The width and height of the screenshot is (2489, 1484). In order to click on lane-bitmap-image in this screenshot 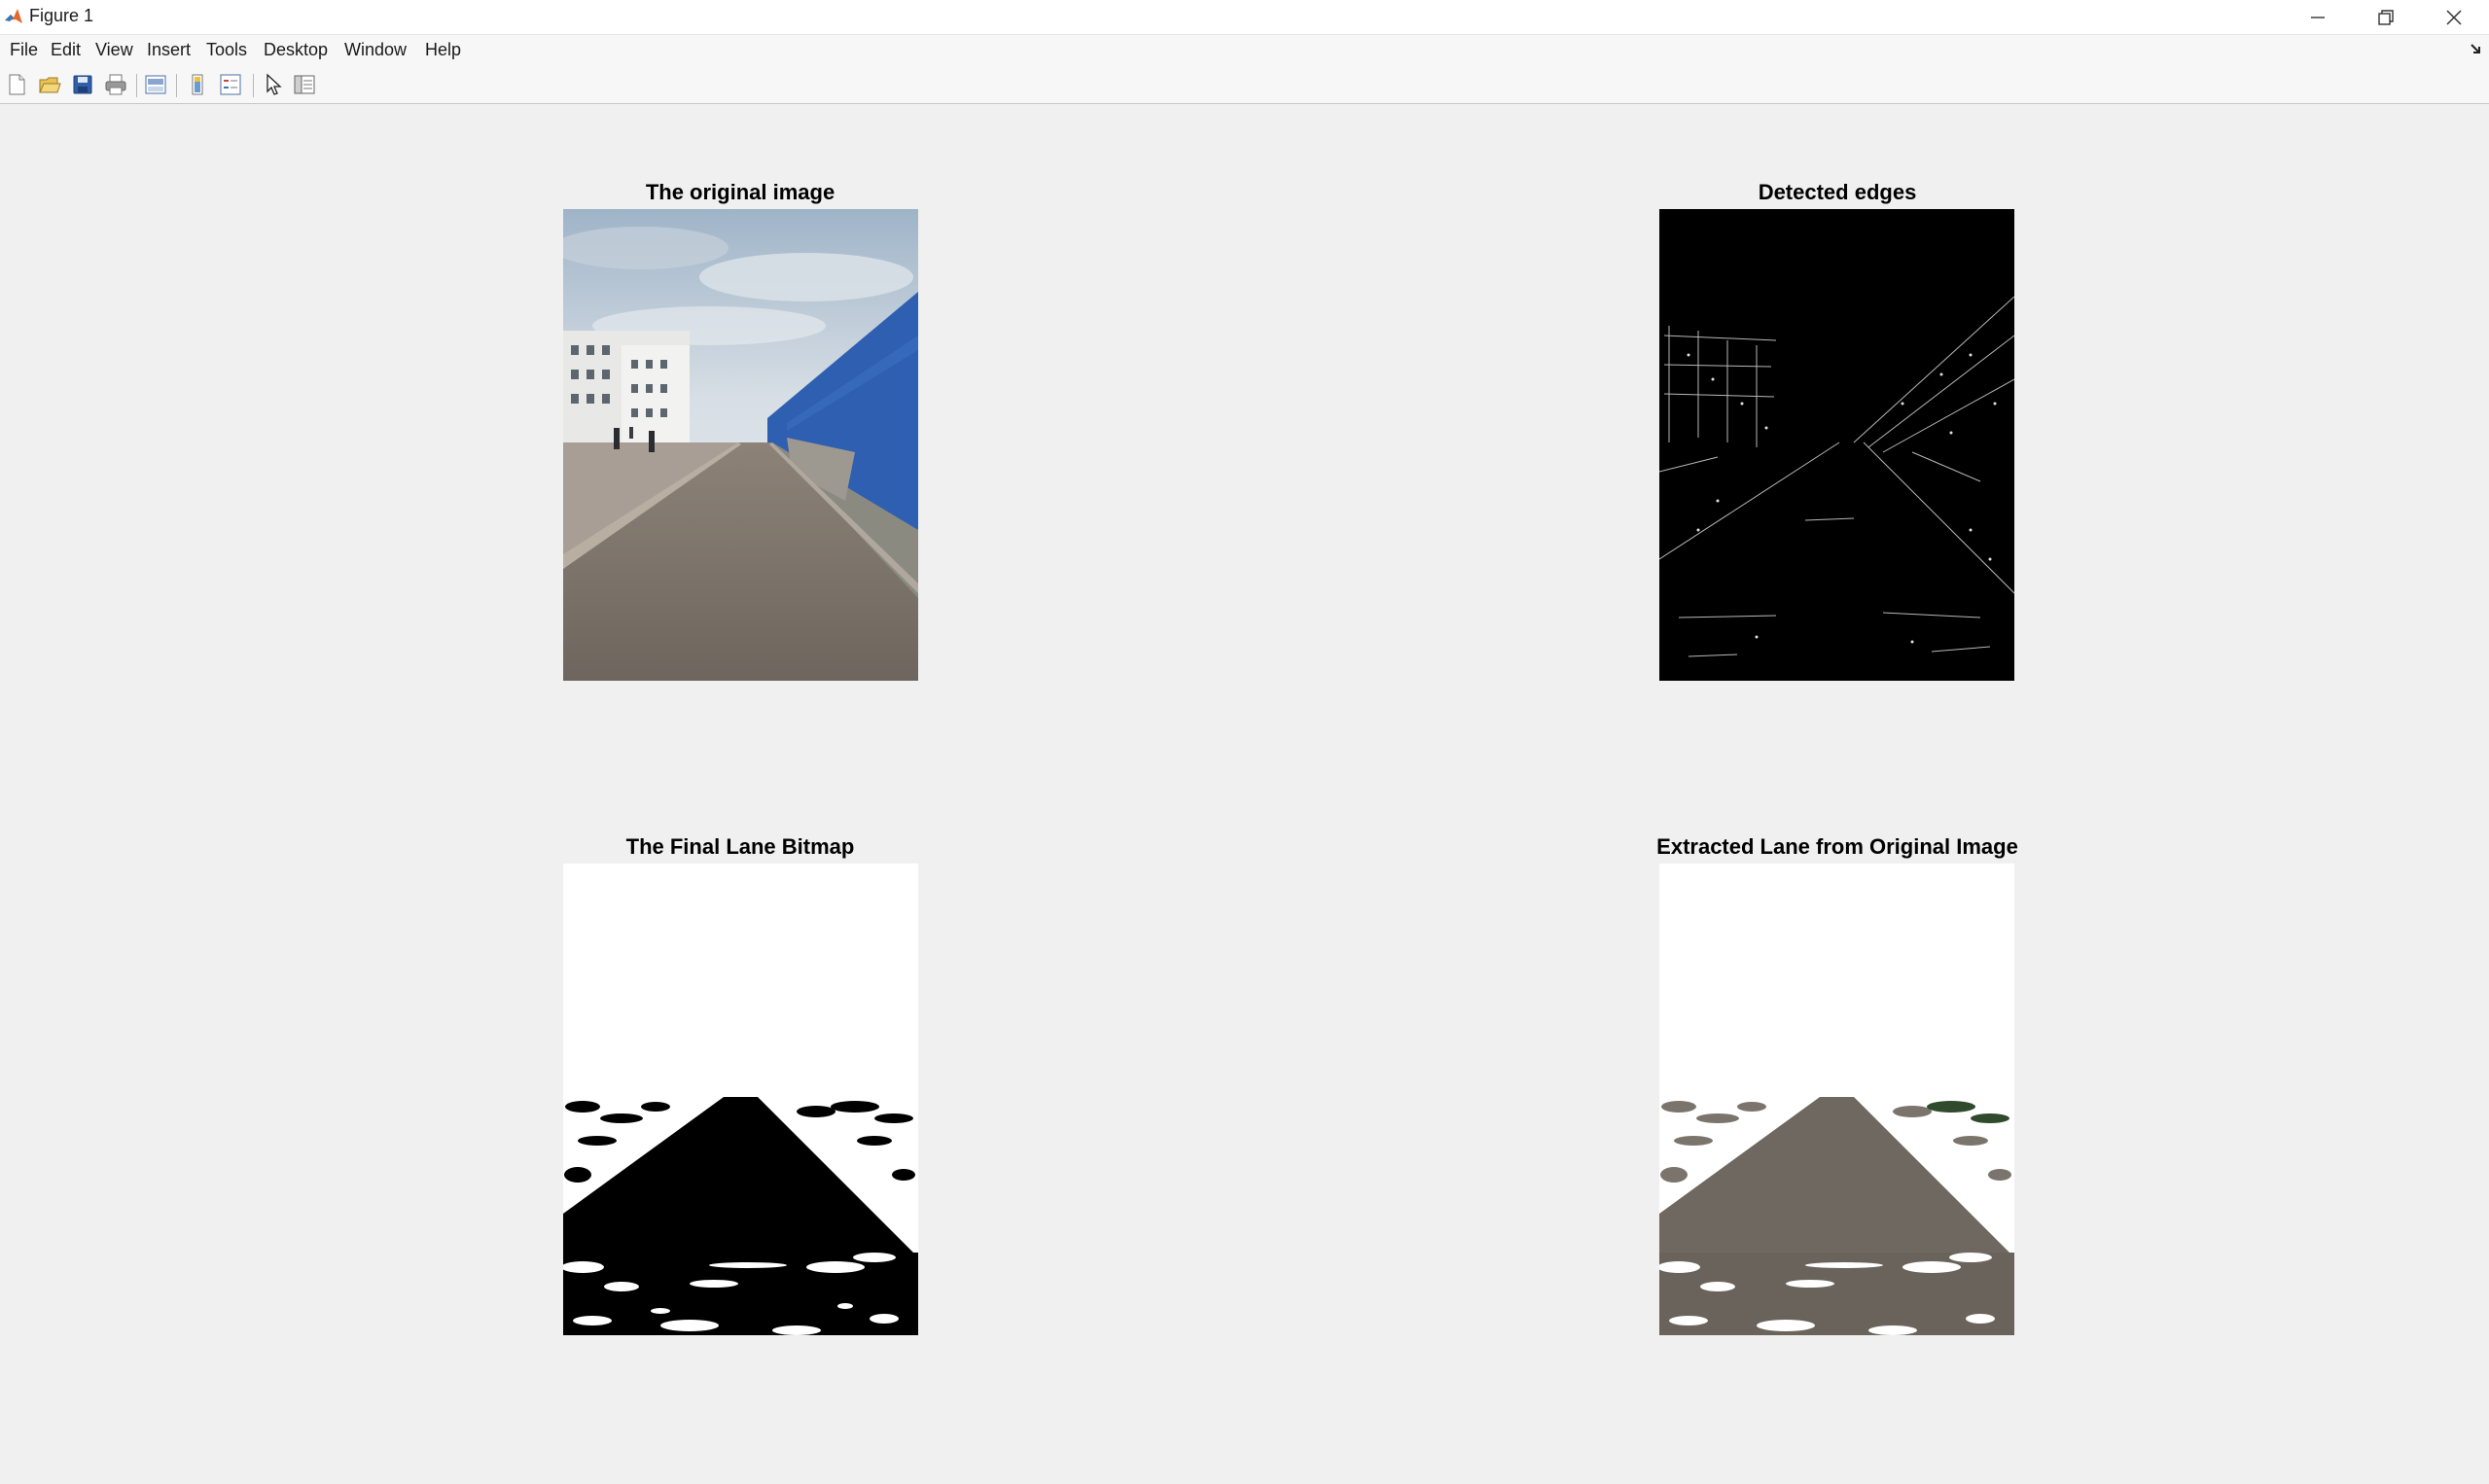, I will do `click(740, 1100)`.